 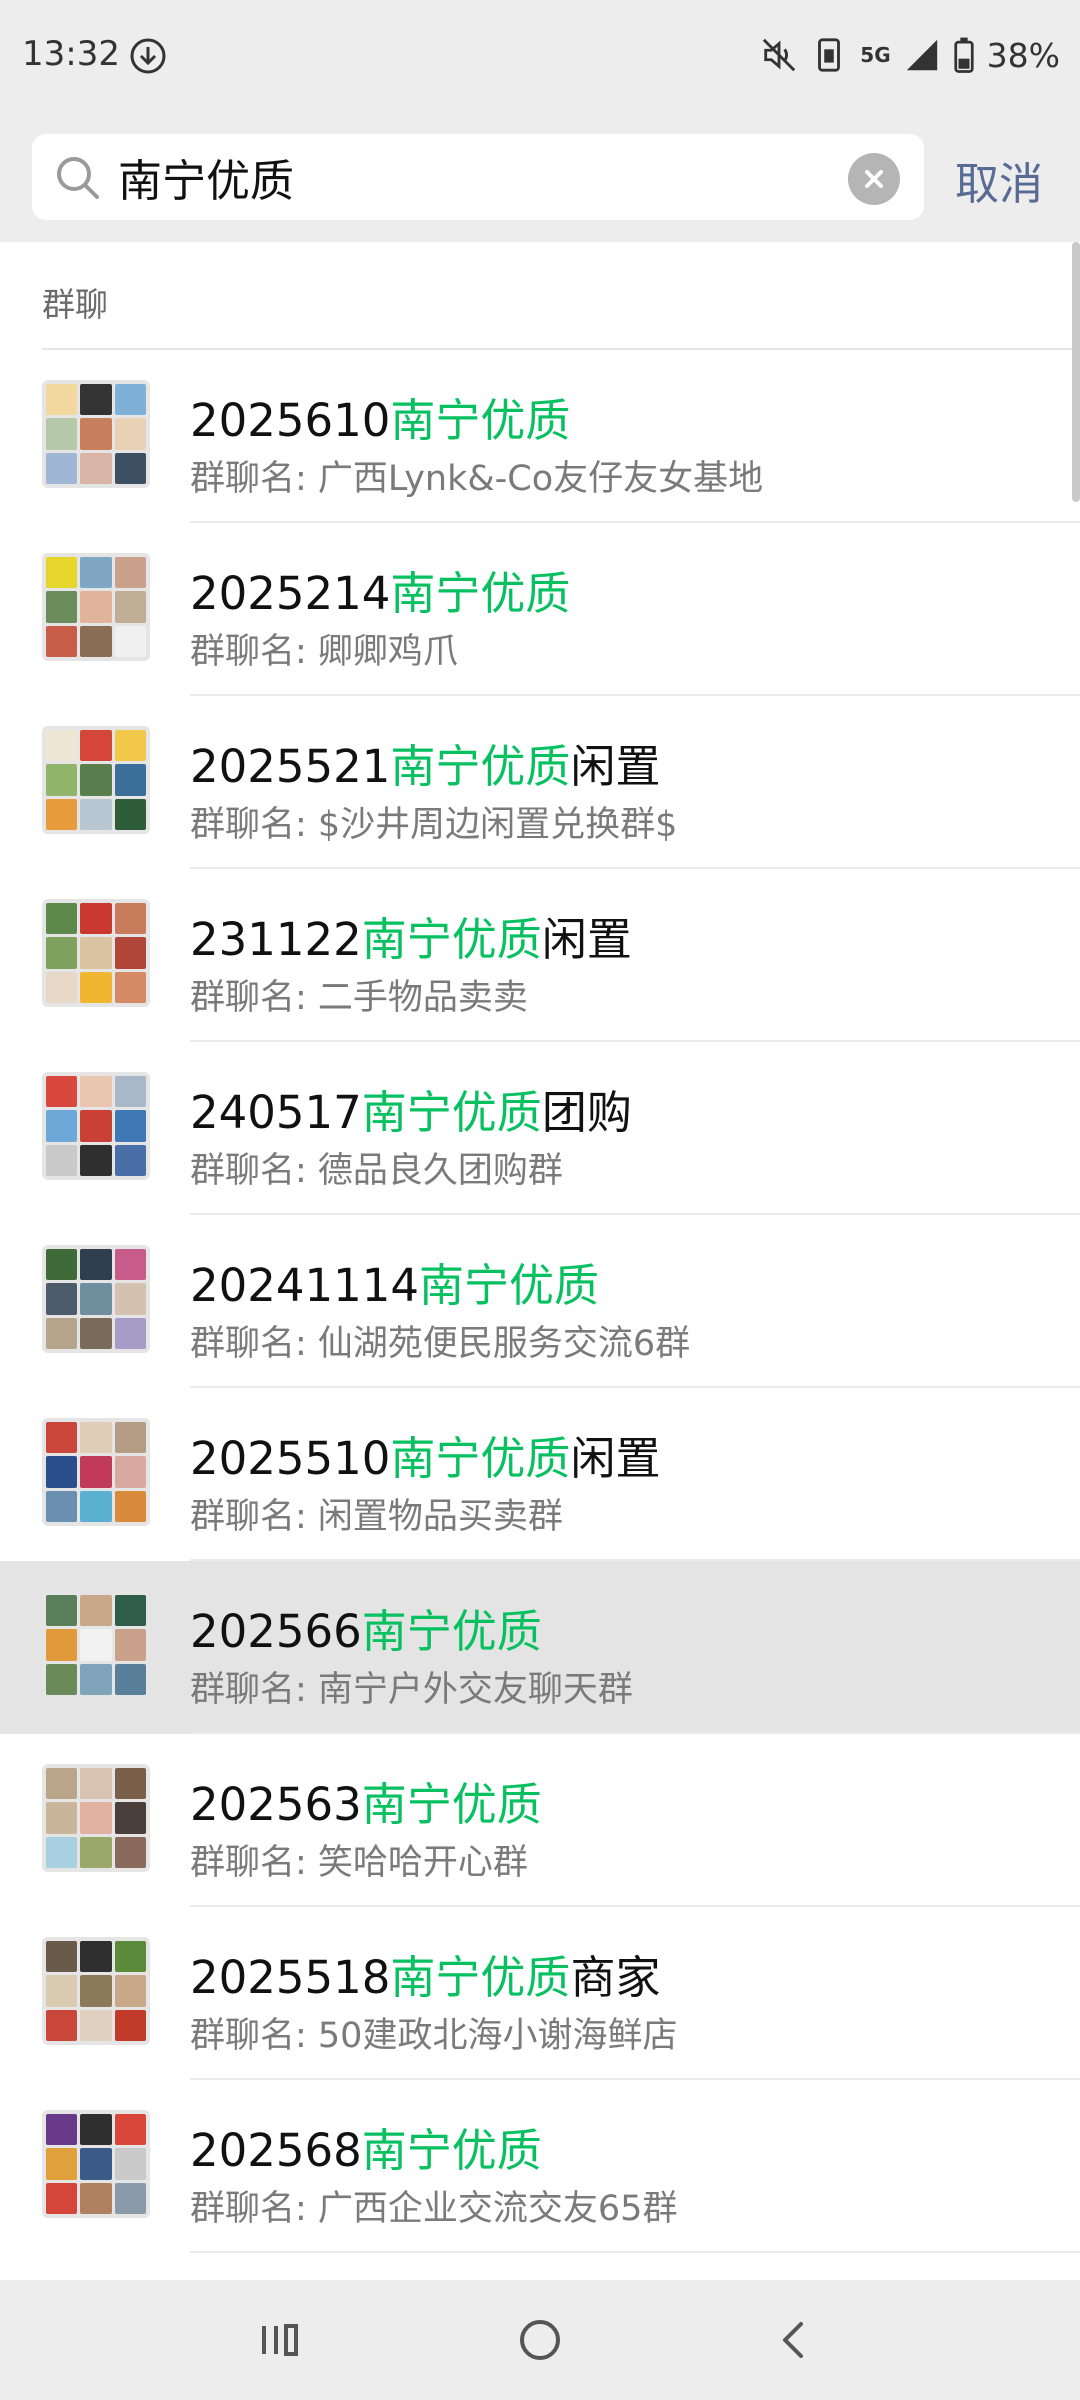 I want to click on section-header: 群聊, so click(x=540, y=296).